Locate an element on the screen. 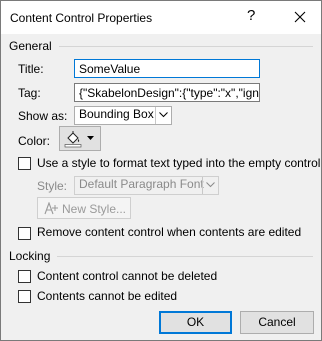 This screenshot has width=322, height=341. style-arrow is located at coordinates (210, 185).